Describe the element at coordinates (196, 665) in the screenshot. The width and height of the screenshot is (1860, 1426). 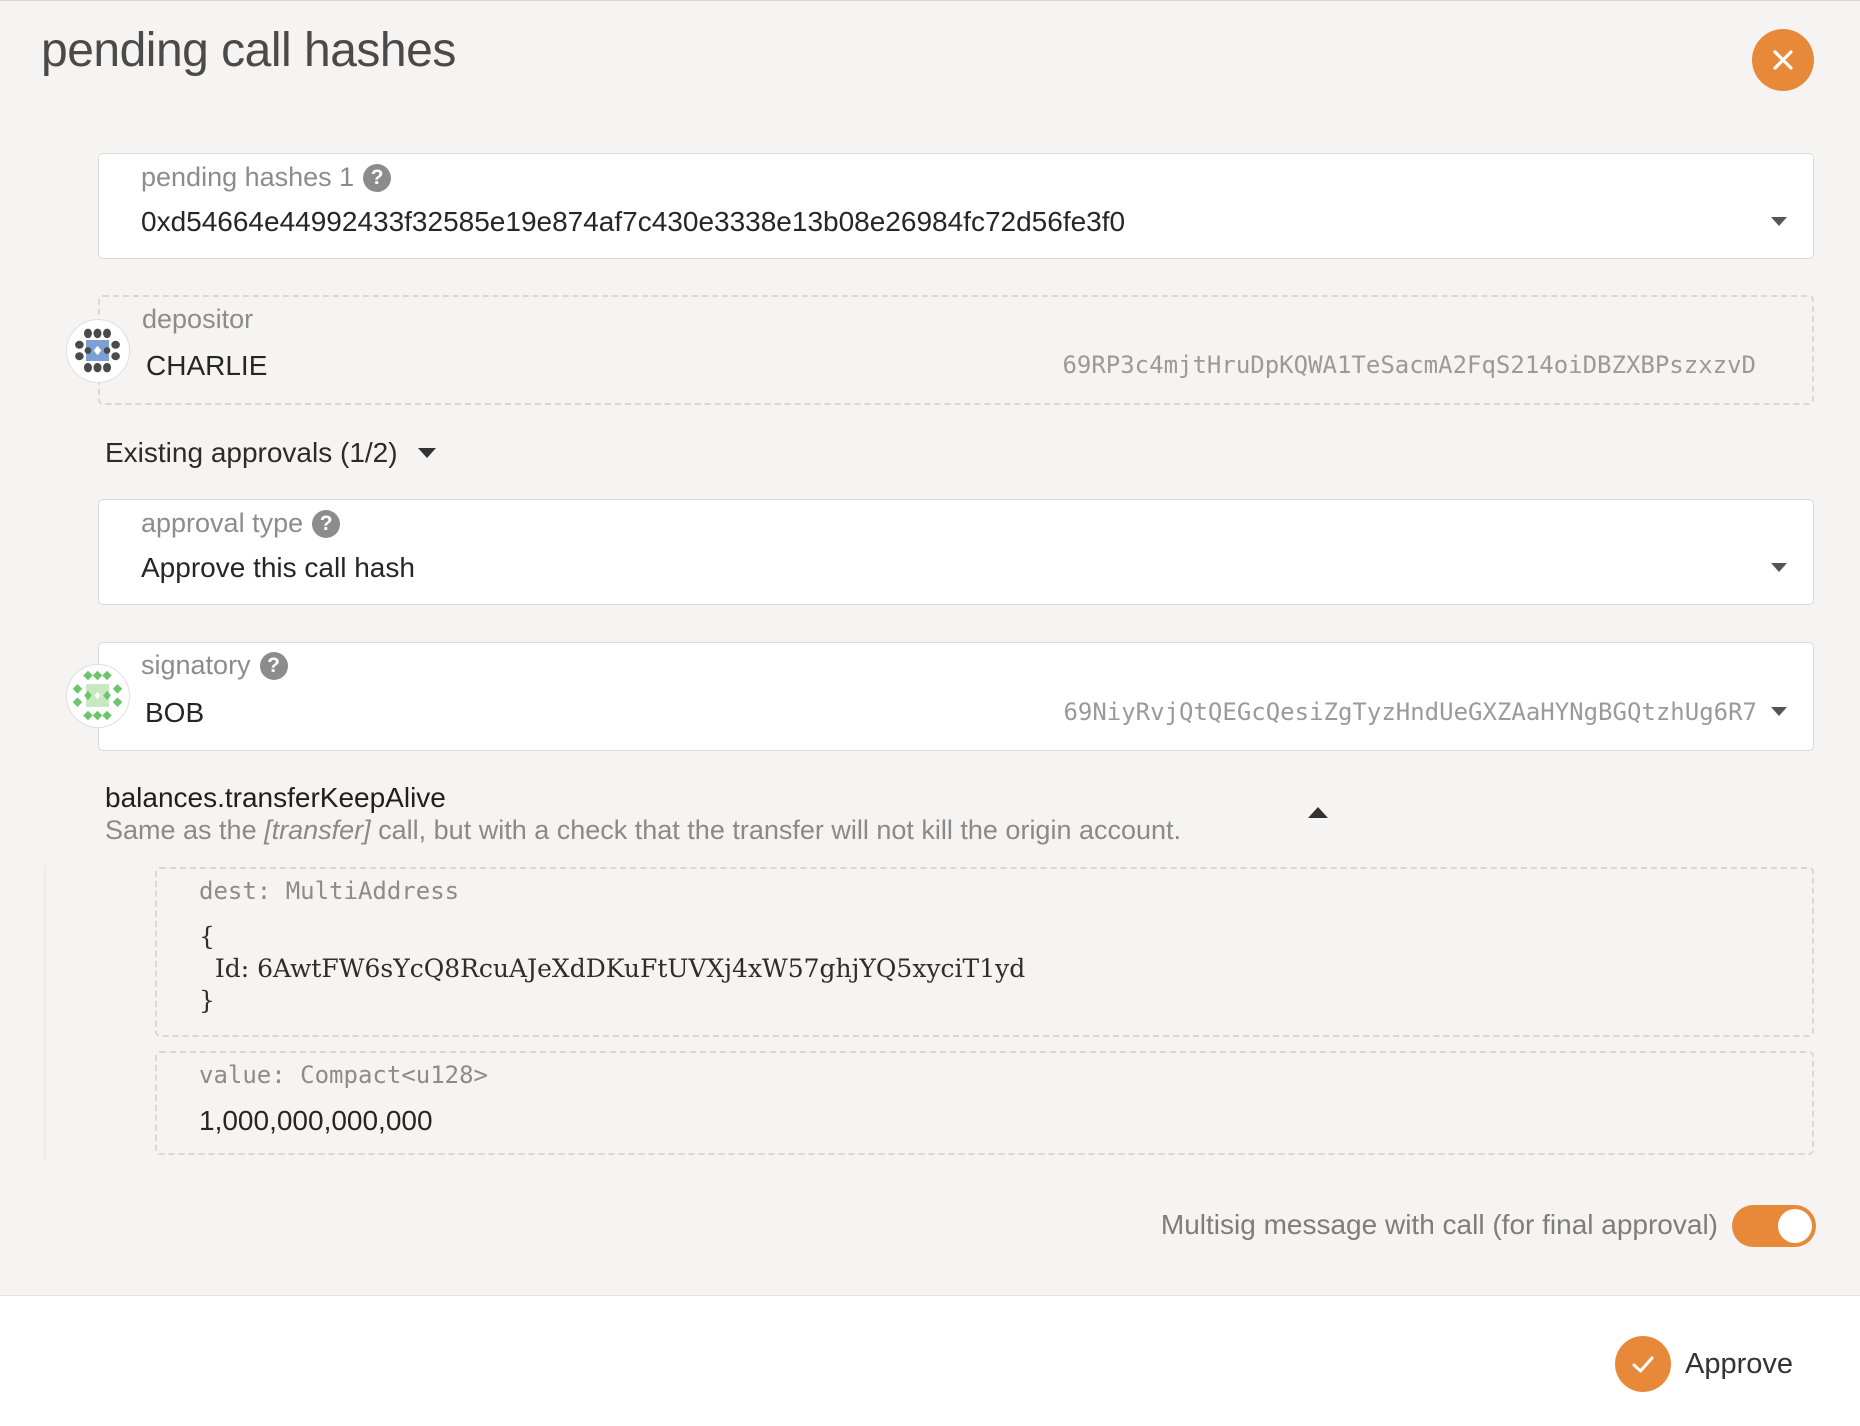
I see `signatory-label: signatory` at that location.